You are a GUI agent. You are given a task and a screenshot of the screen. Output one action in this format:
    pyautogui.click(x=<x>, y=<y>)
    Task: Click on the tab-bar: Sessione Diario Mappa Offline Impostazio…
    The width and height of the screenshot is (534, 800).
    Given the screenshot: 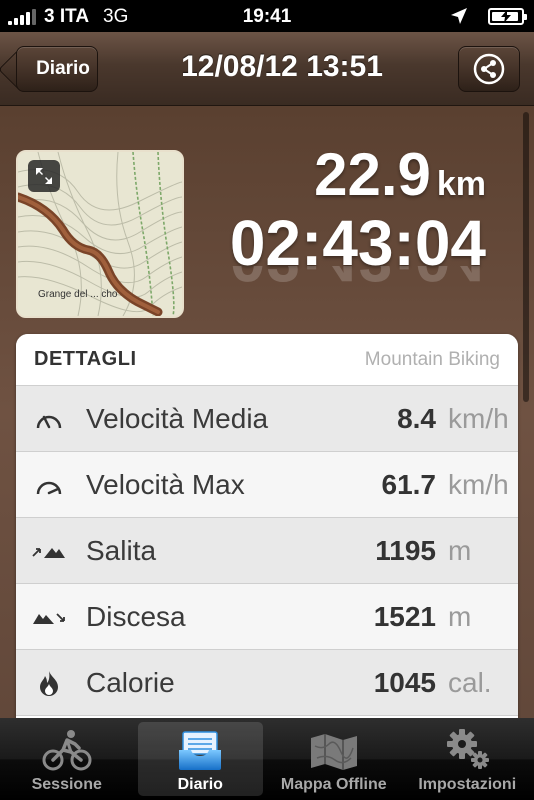 What is the action you would take?
    pyautogui.click(x=267, y=759)
    